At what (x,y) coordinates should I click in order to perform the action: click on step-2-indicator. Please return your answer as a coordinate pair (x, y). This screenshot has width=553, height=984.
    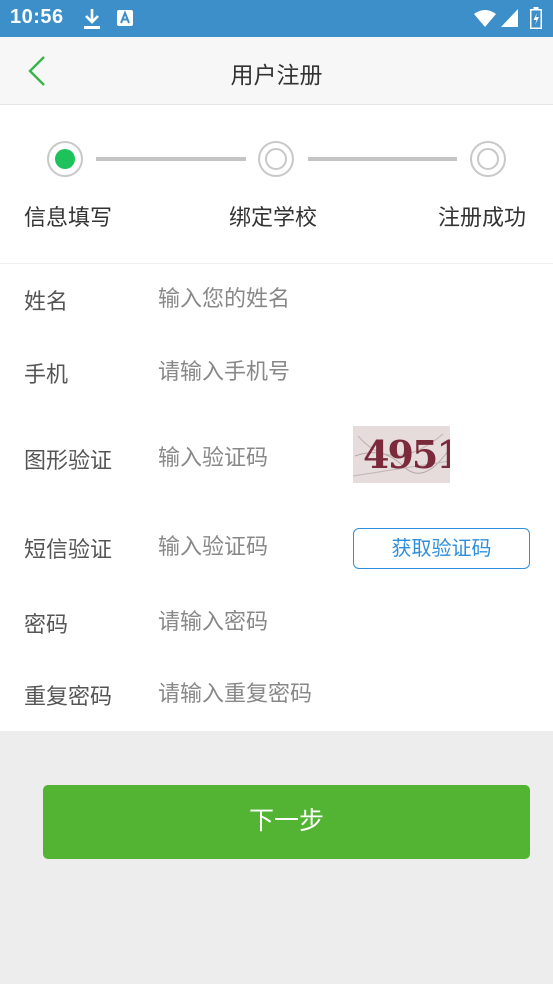
    Looking at the image, I should click on (276, 159).